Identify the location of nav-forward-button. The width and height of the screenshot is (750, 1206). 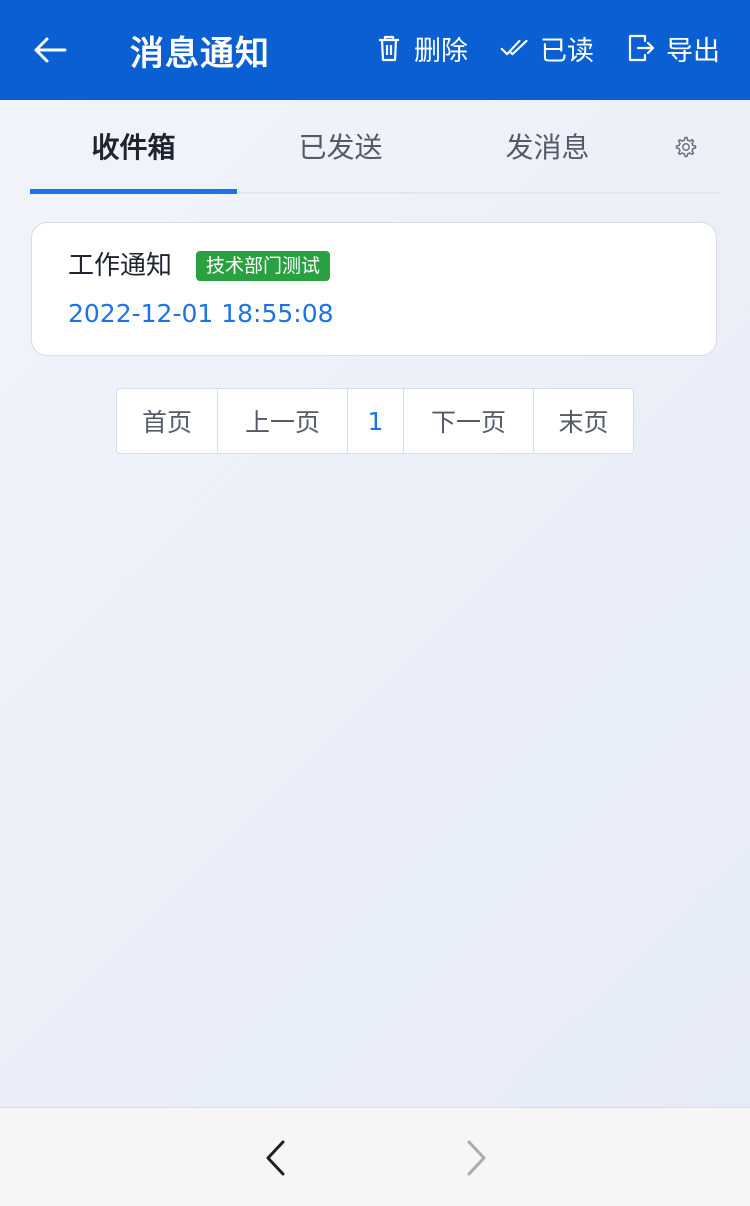
(477, 1158).